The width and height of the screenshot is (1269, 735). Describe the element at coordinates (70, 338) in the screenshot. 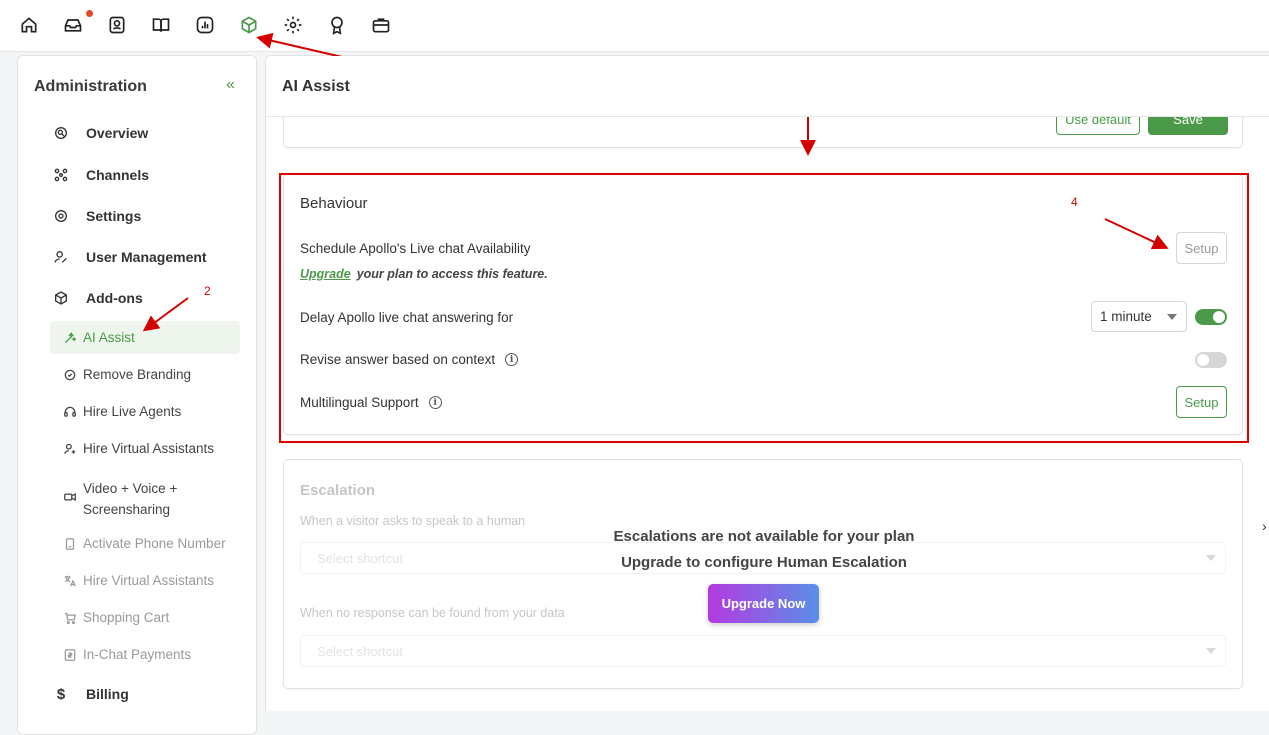

I see `magic-wand-icon` at that location.